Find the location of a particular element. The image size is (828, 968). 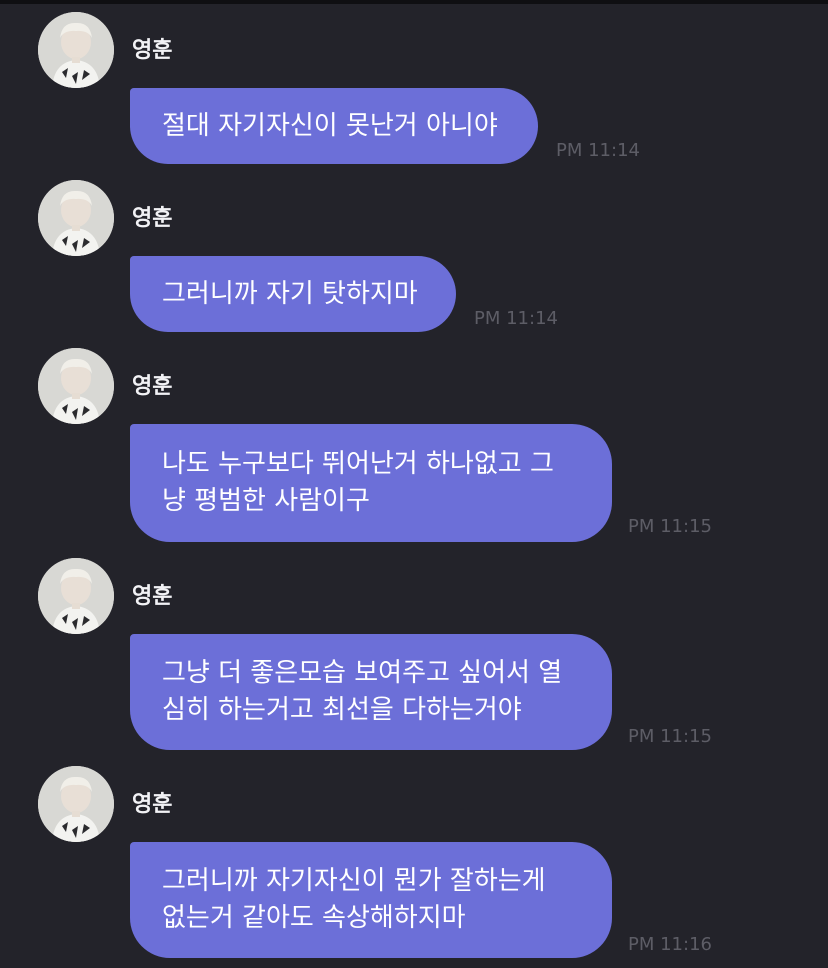

message-line: 절대 자기자신이 못난거 아니야 is located at coordinates (330, 125).